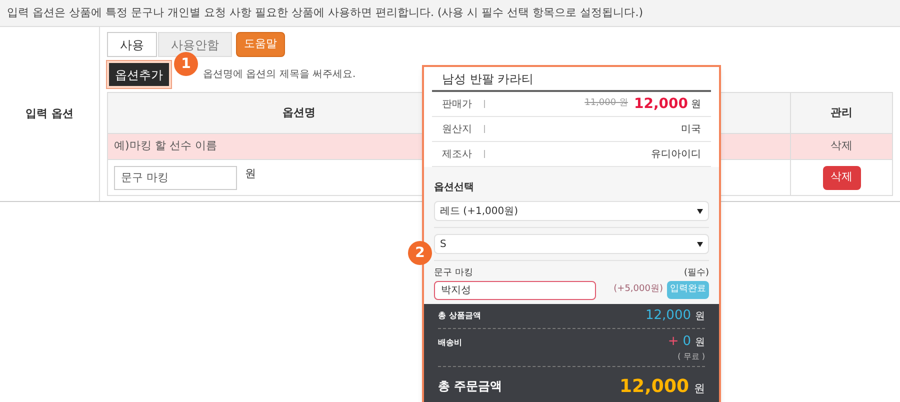  I want to click on step-badge: 2, so click(420, 253).